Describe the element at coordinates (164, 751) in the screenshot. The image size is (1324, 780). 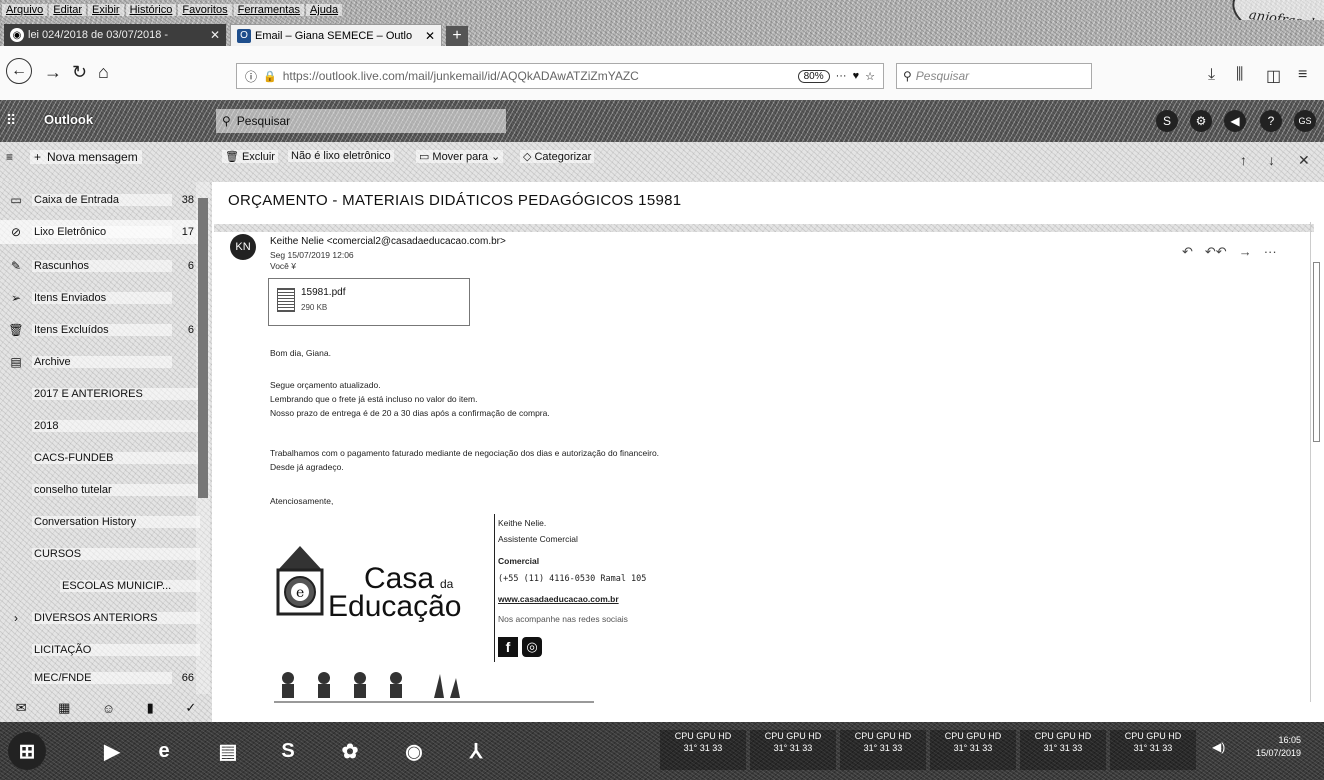
I see `internet-explorer-icon: e` at that location.